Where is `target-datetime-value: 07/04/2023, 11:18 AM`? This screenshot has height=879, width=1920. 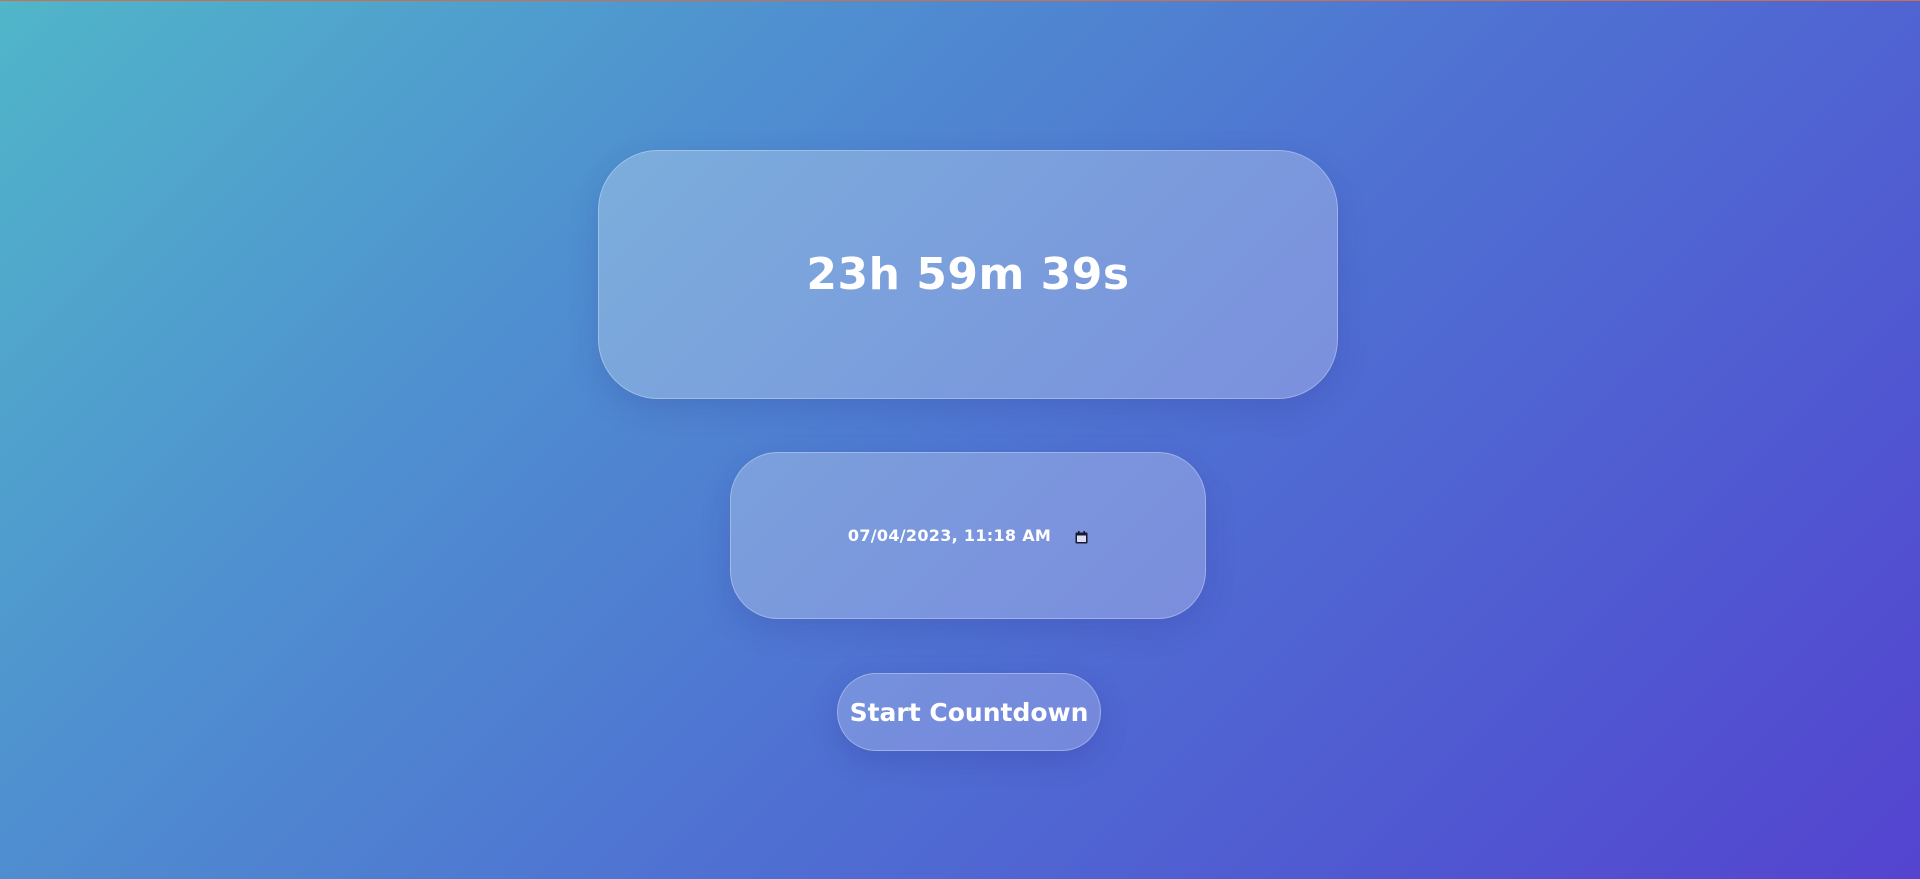 target-datetime-value: 07/04/2023, 11:18 AM is located at coordinates (949, 535).